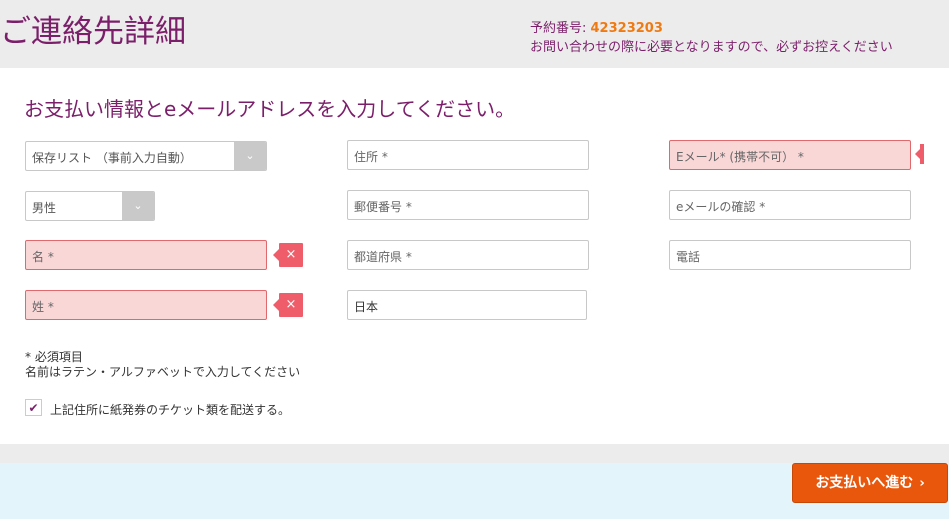  What do you see at coordinates (919, 154) in the screenshot?
I see `email-error-indicator` at bounding box center [919, 154].